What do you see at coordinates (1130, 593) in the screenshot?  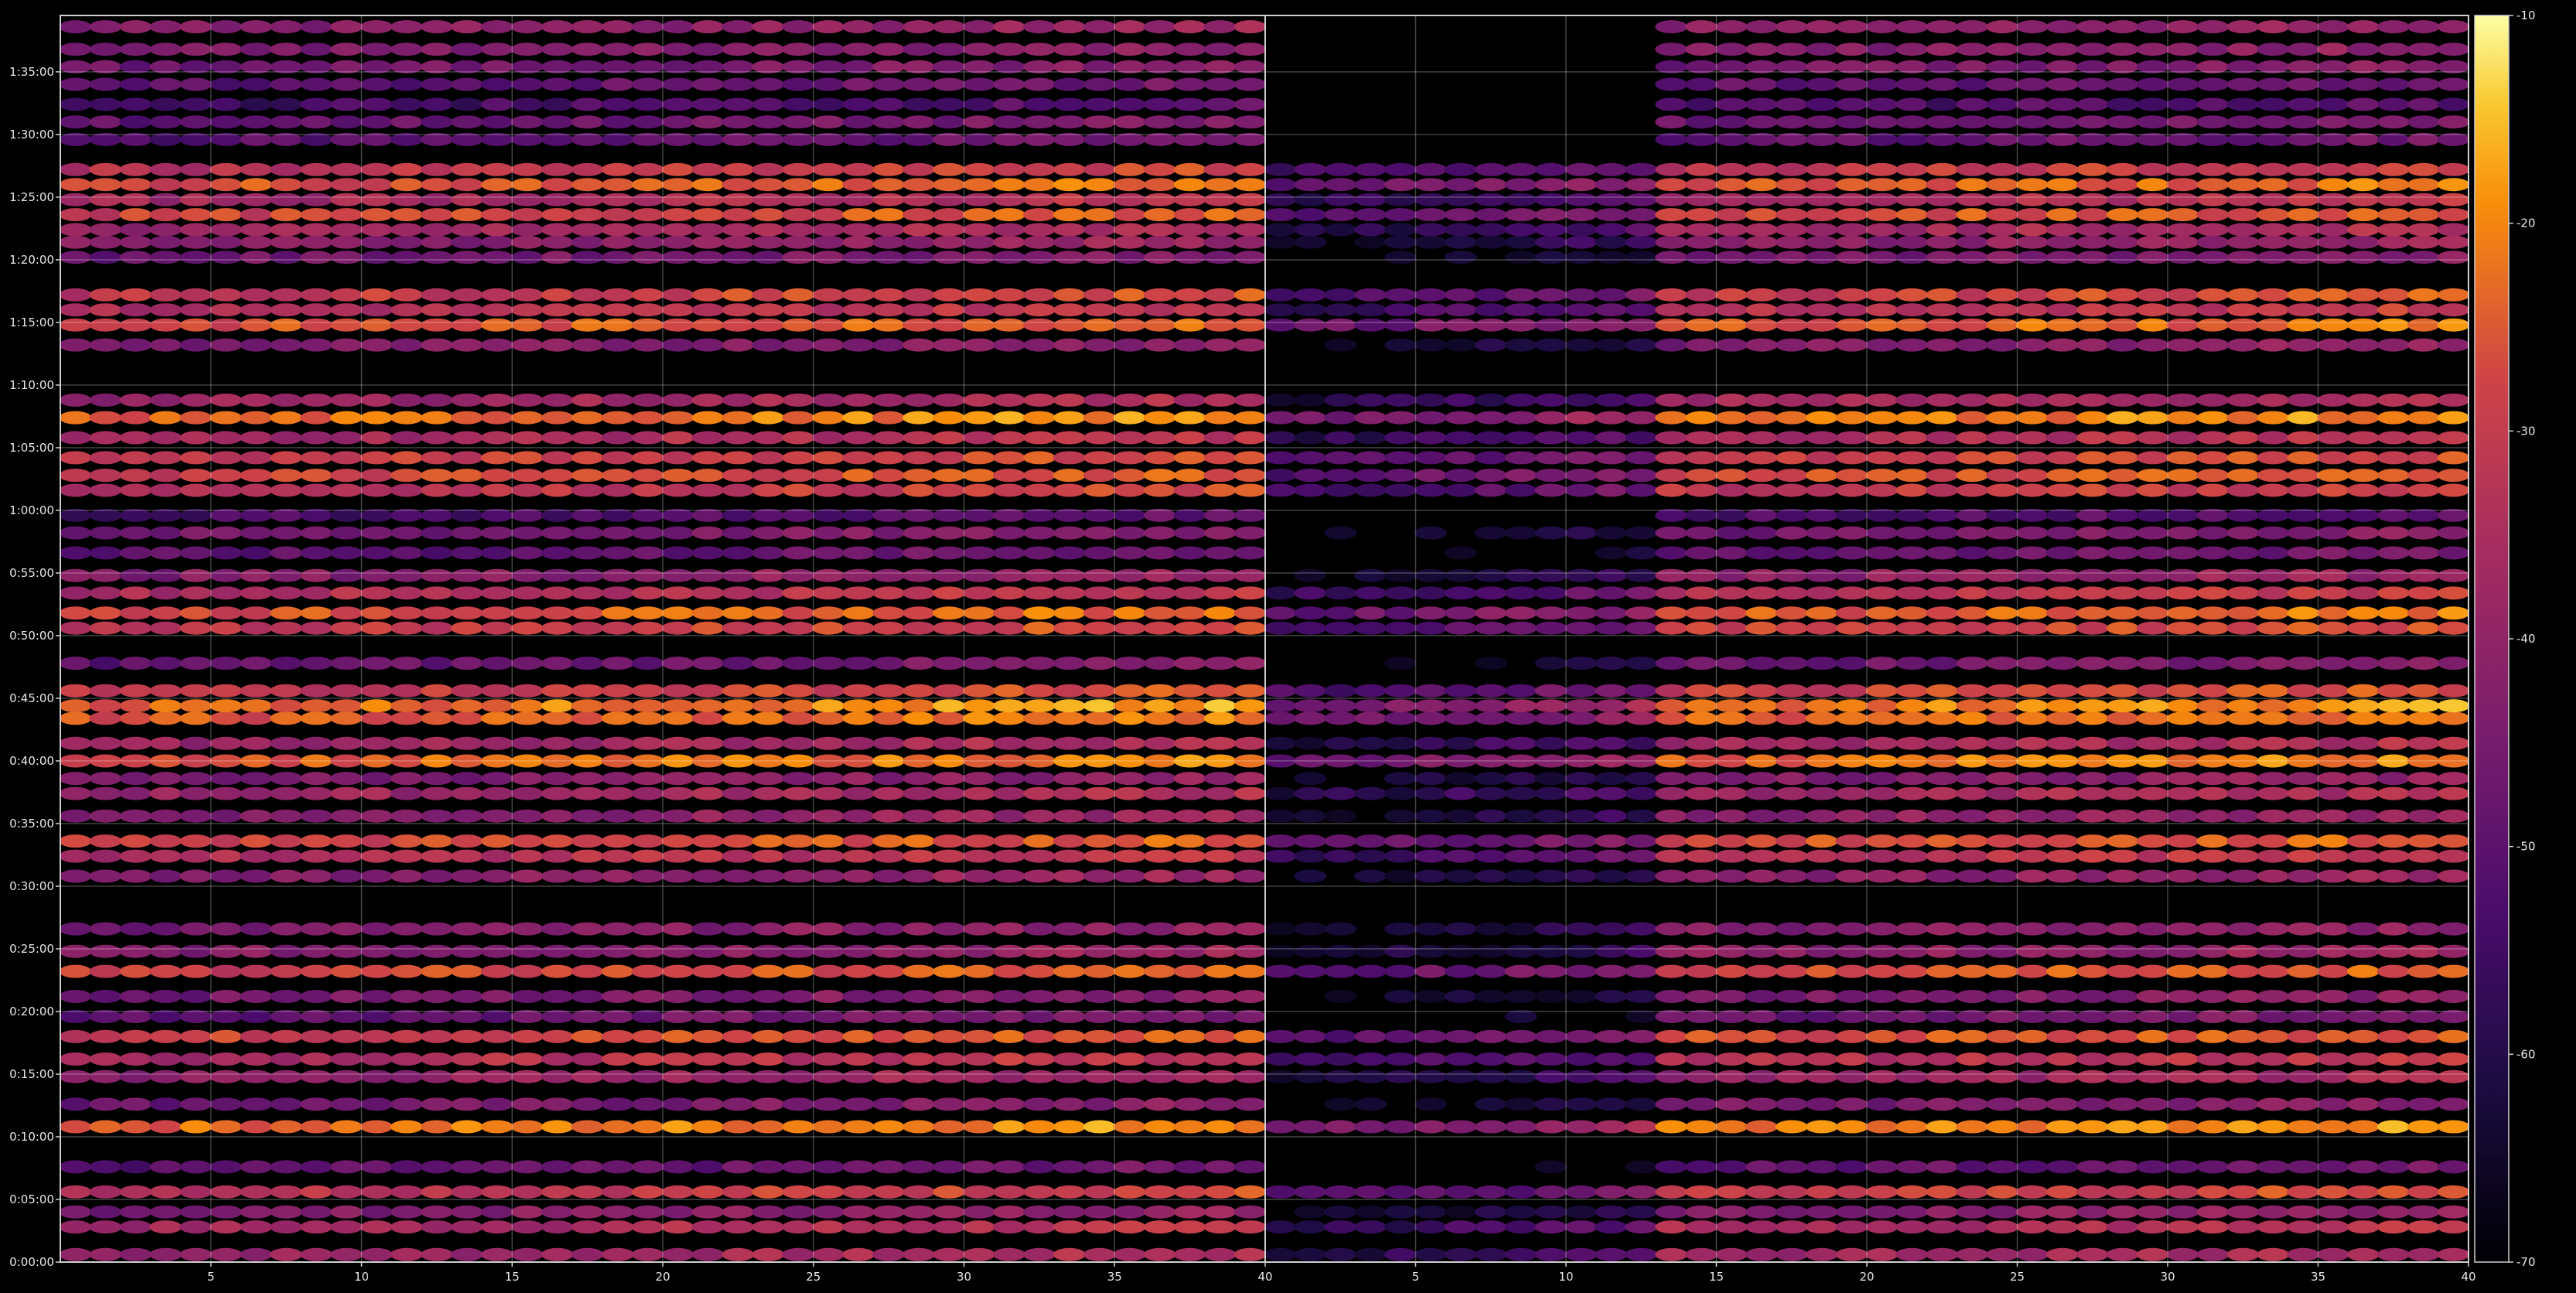 I see `left-cell-b29-c36` at bounding box center [1130, 593].